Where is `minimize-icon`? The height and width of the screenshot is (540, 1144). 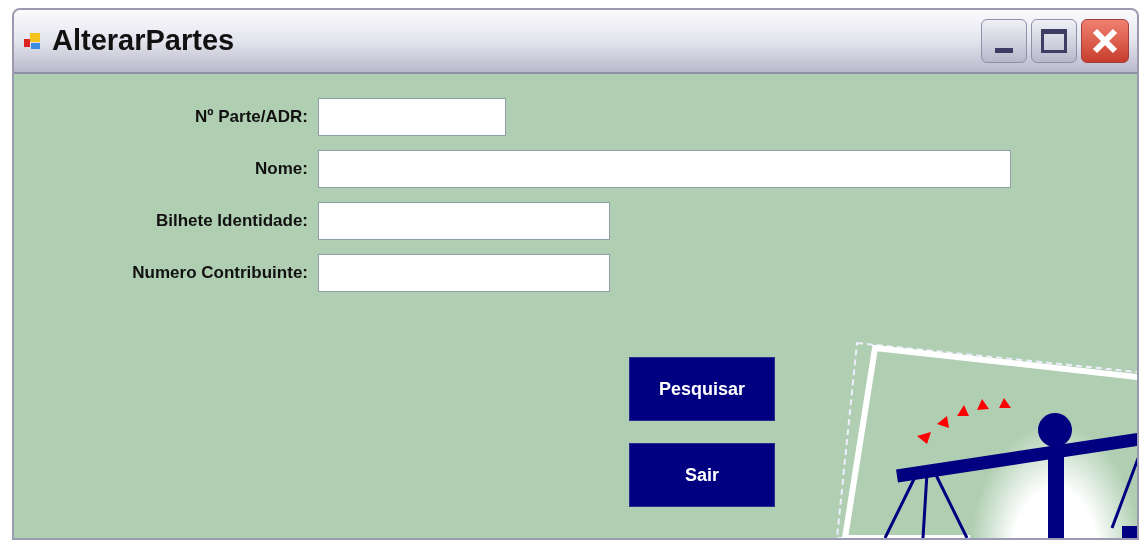 minimize-icon is located at coordinates (1004, 50).